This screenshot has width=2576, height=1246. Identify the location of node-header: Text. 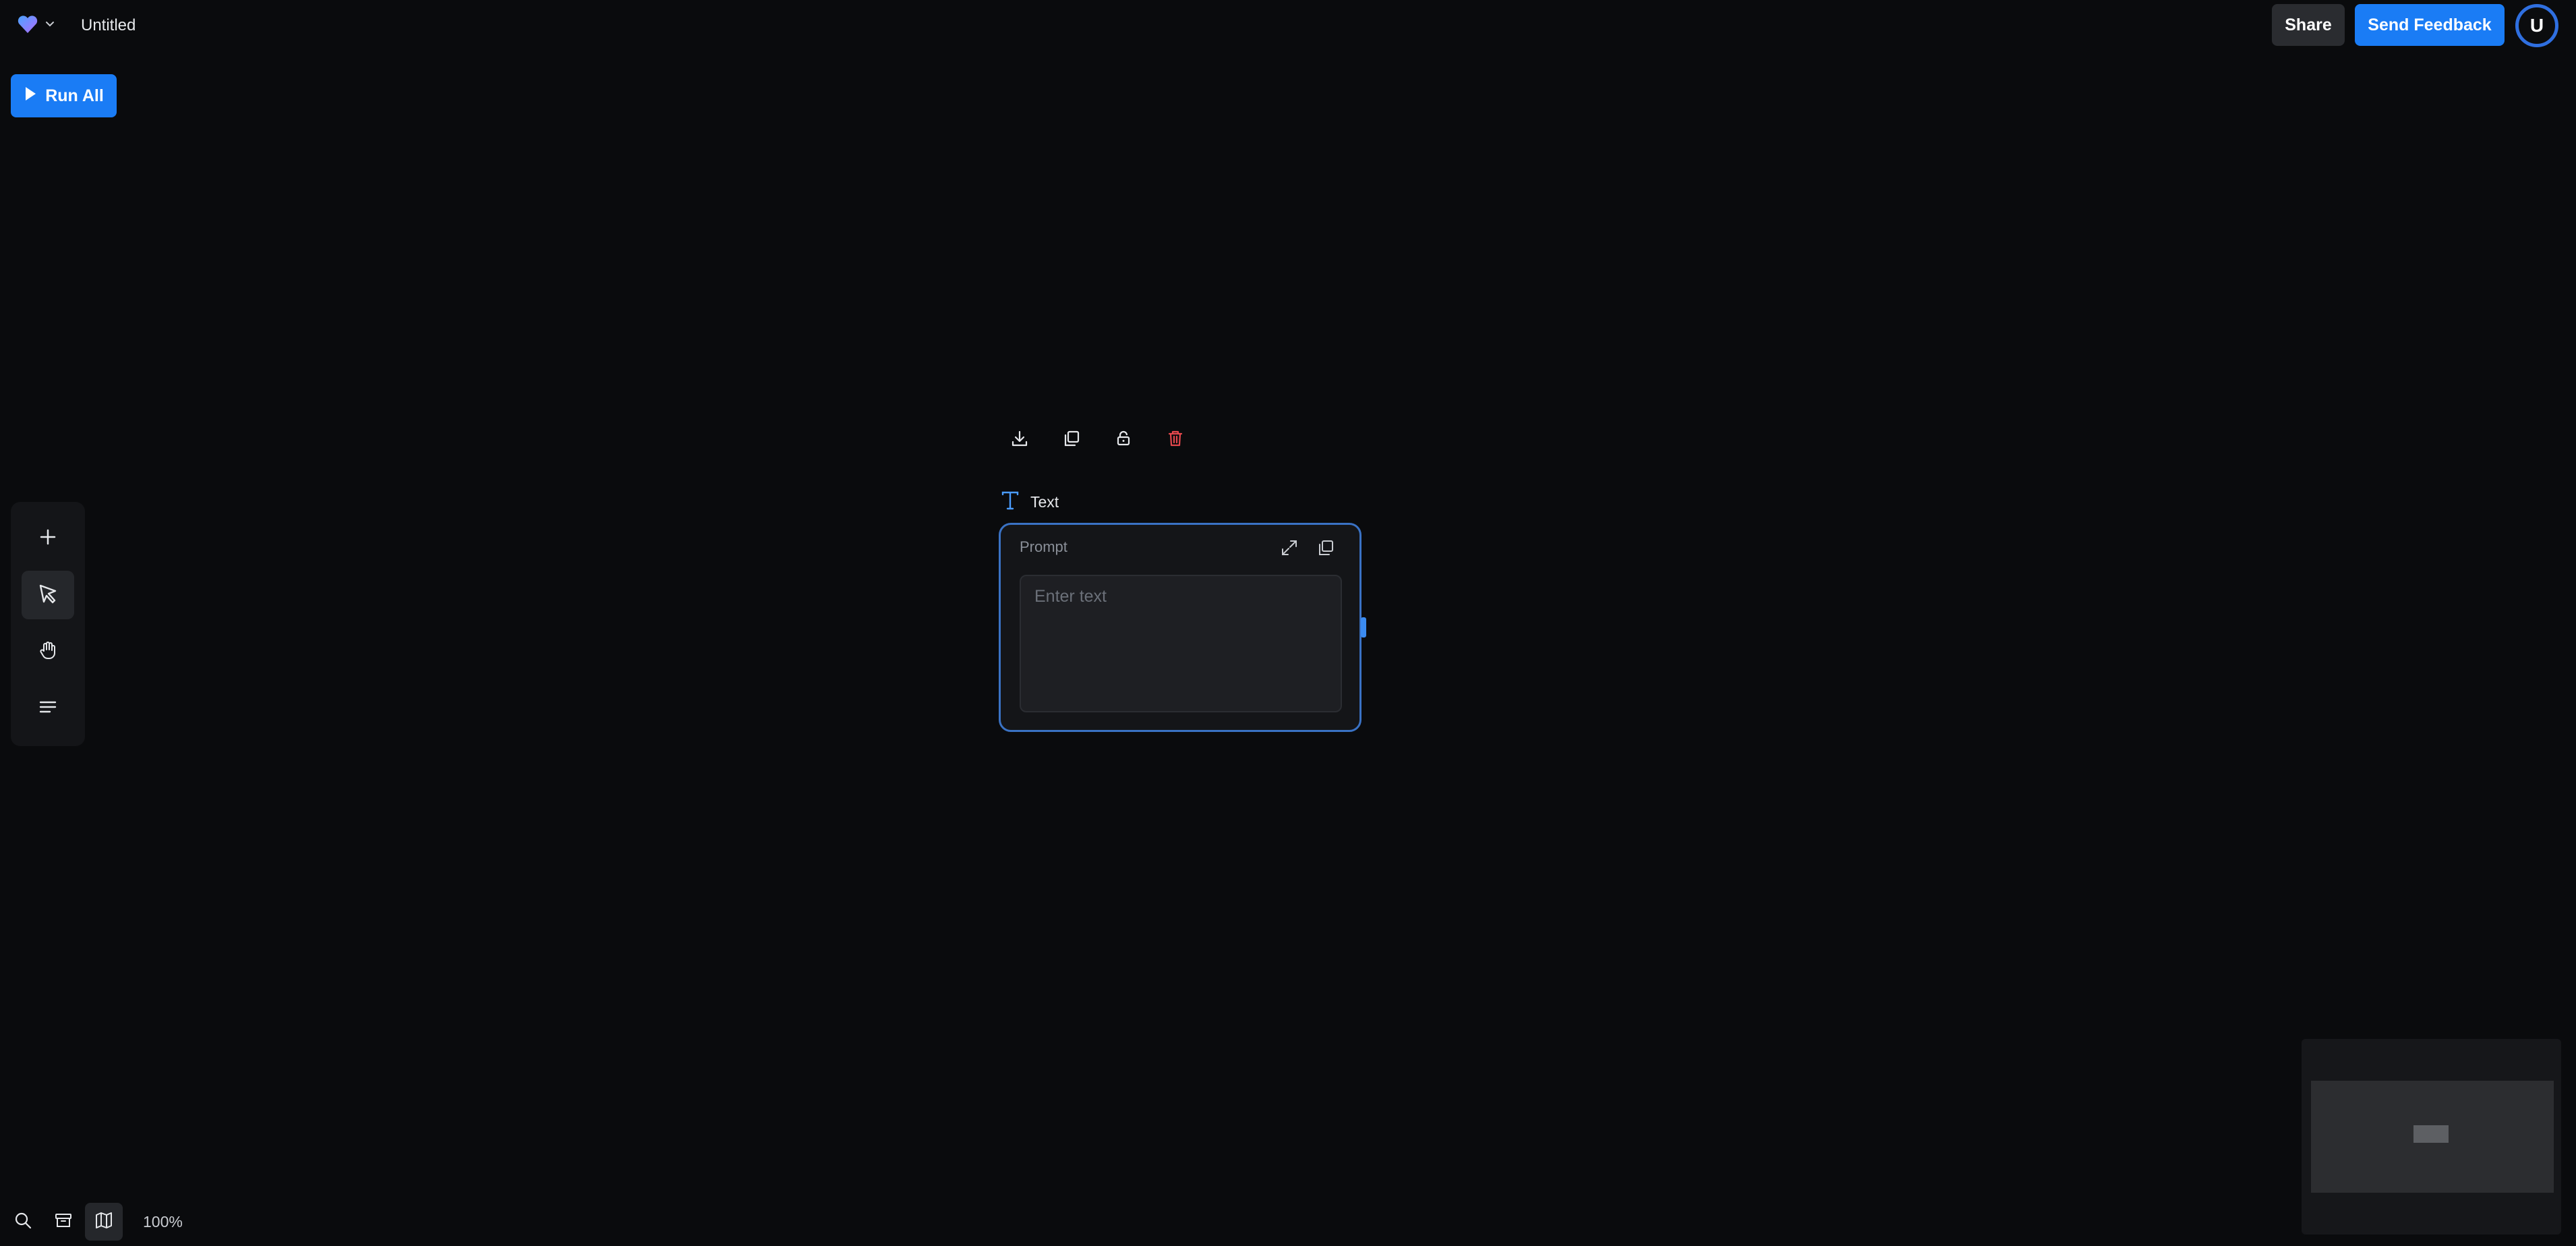
(1030, 502).